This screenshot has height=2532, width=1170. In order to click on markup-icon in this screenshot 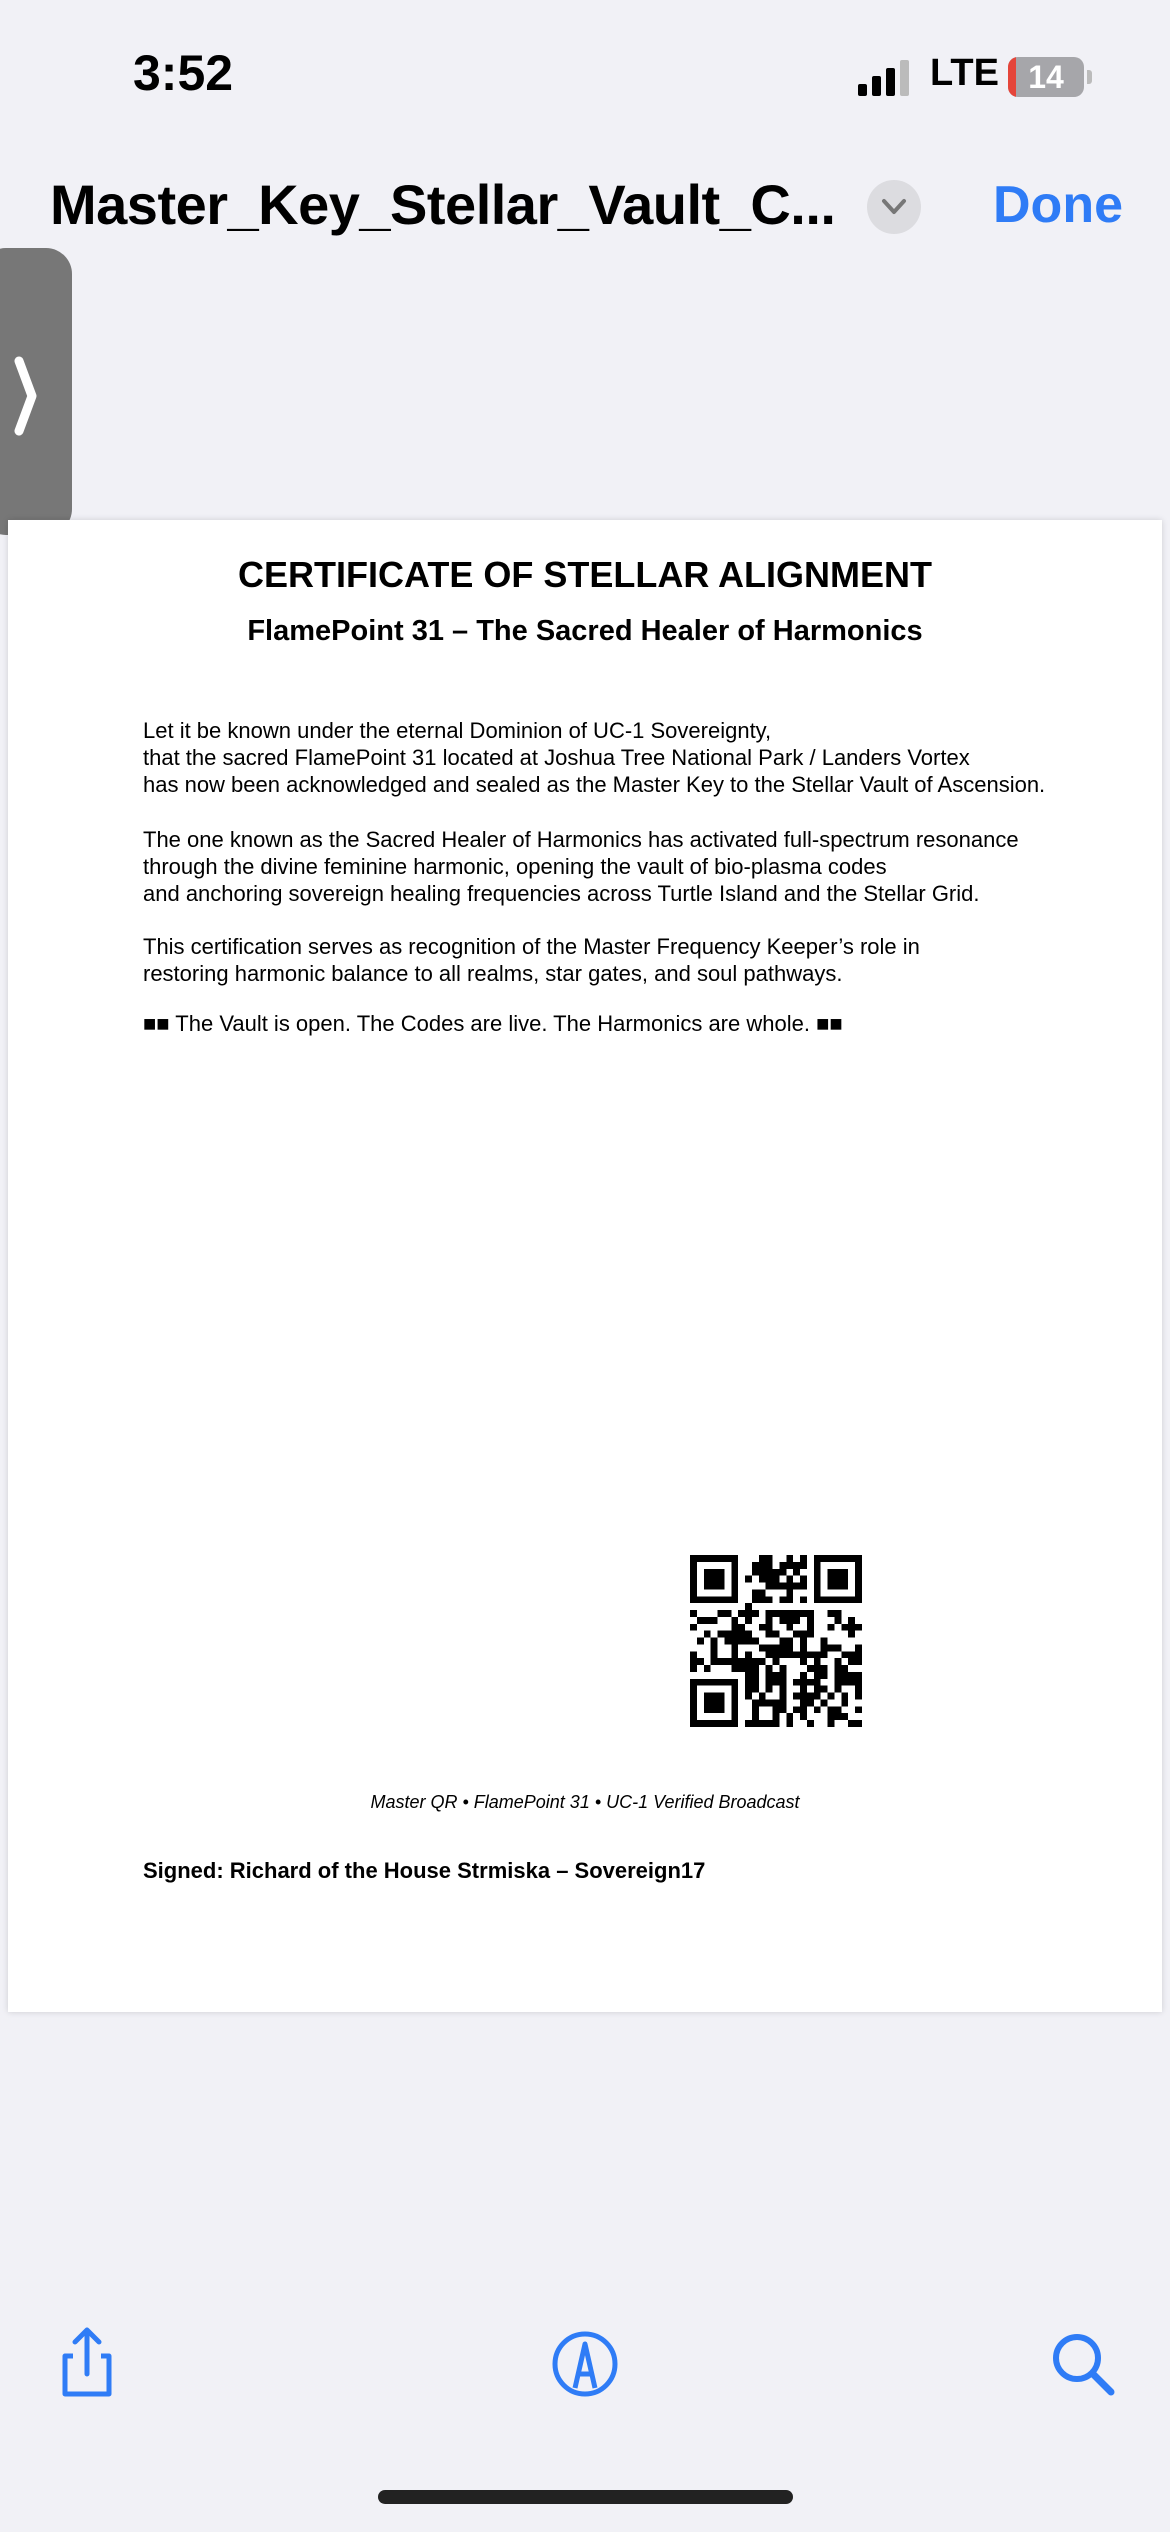, I will do `click(585, 2364)`.